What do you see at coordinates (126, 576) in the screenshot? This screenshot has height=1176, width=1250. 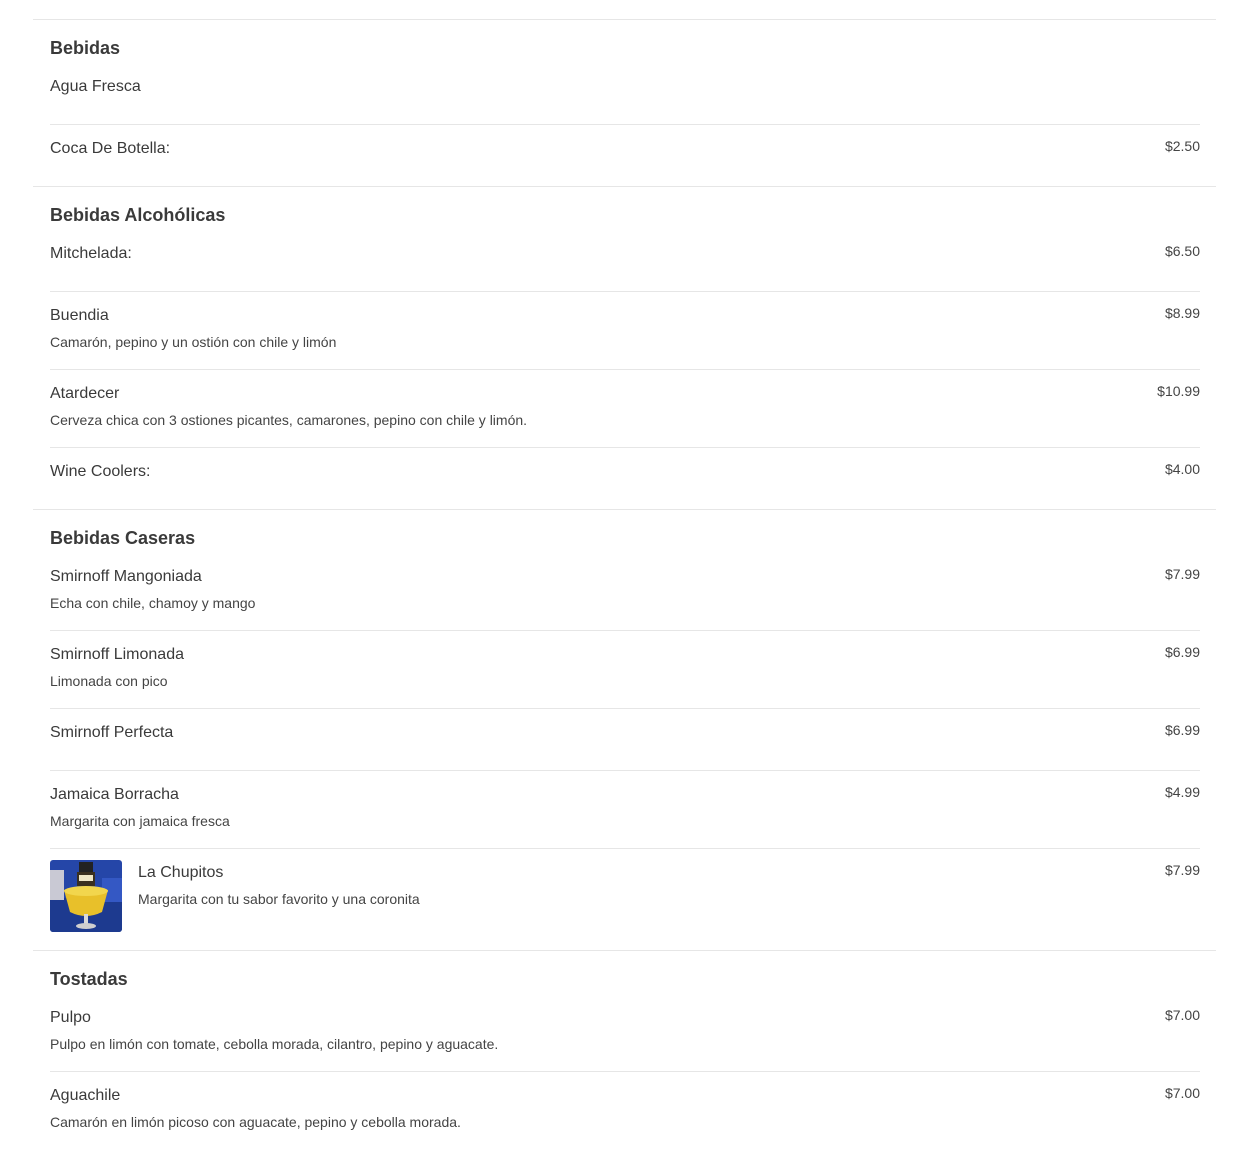 I see `item-name: Smirnoff Mangoniada` at bounding box center [126, 576].